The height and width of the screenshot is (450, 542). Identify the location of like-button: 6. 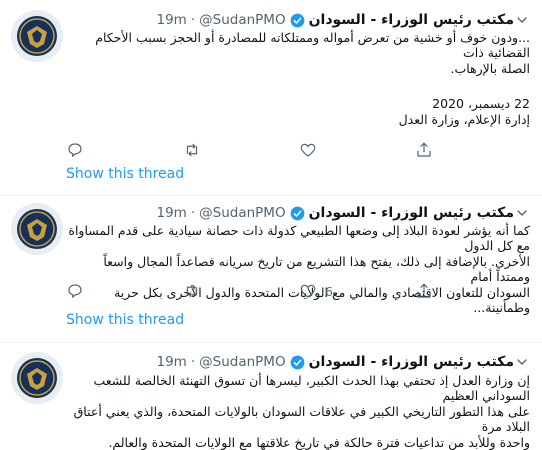
(316, 291).